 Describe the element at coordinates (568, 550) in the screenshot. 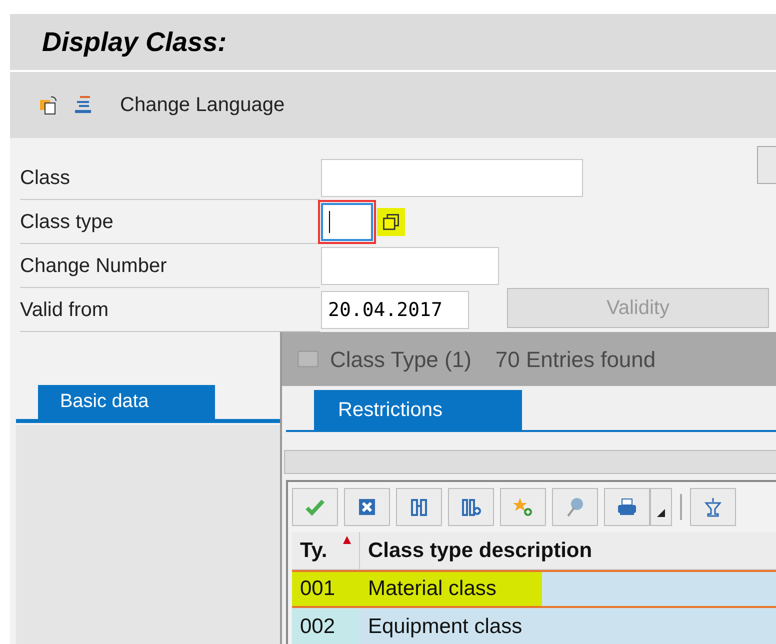

I see `column-header: Class type description` at that location.